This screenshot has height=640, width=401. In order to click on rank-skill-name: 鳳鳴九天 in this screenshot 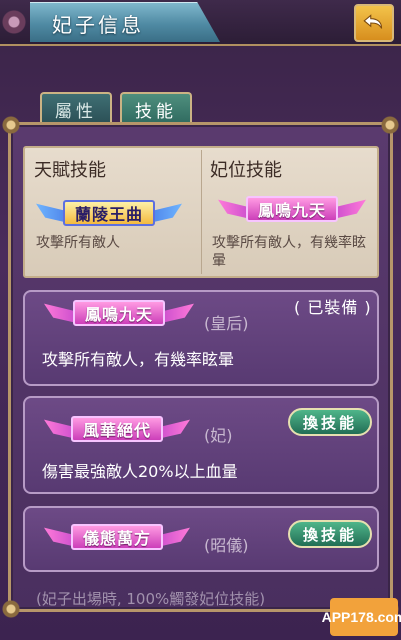, I will do `click(291, 209)`.